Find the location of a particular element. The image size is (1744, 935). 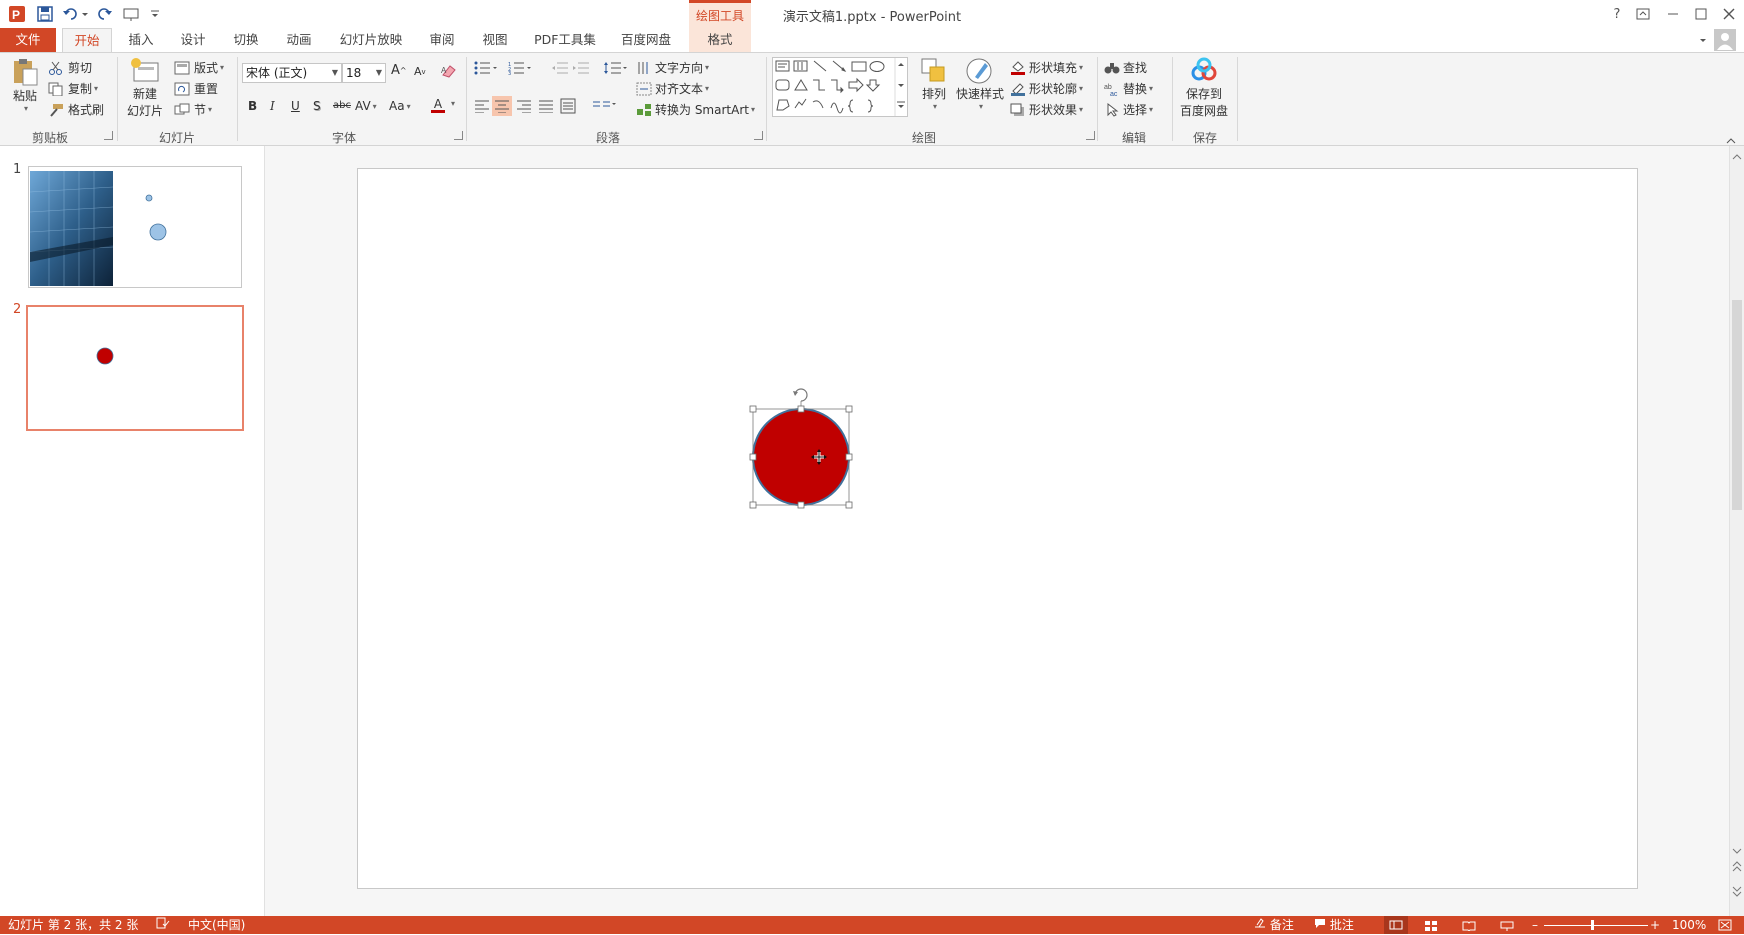

shape-outline-button: 形状轮廓 ▾ is located at coordinates (1046, 88).